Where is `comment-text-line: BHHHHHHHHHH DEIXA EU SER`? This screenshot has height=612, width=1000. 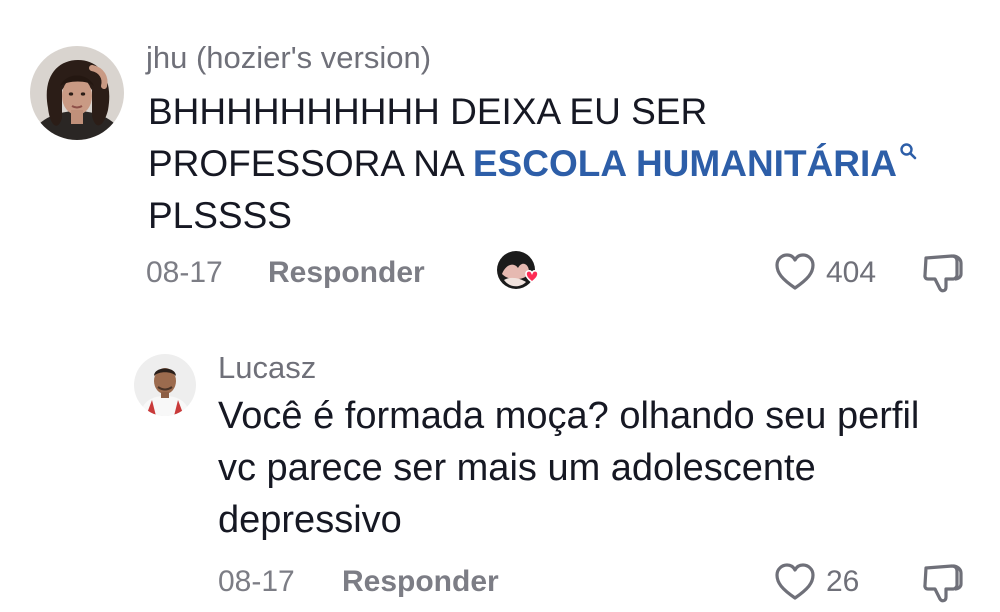
comment-text-line: BHHHHHHHHHH DEIXA EU SER is located at coordinates (428, 111).